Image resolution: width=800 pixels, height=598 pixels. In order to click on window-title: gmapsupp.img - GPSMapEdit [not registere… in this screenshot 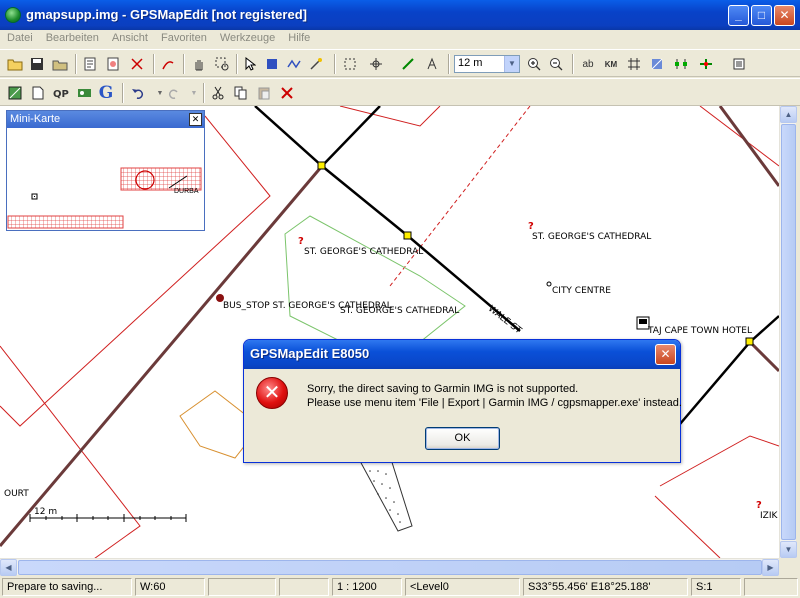, I will do `click(166, 14)`.